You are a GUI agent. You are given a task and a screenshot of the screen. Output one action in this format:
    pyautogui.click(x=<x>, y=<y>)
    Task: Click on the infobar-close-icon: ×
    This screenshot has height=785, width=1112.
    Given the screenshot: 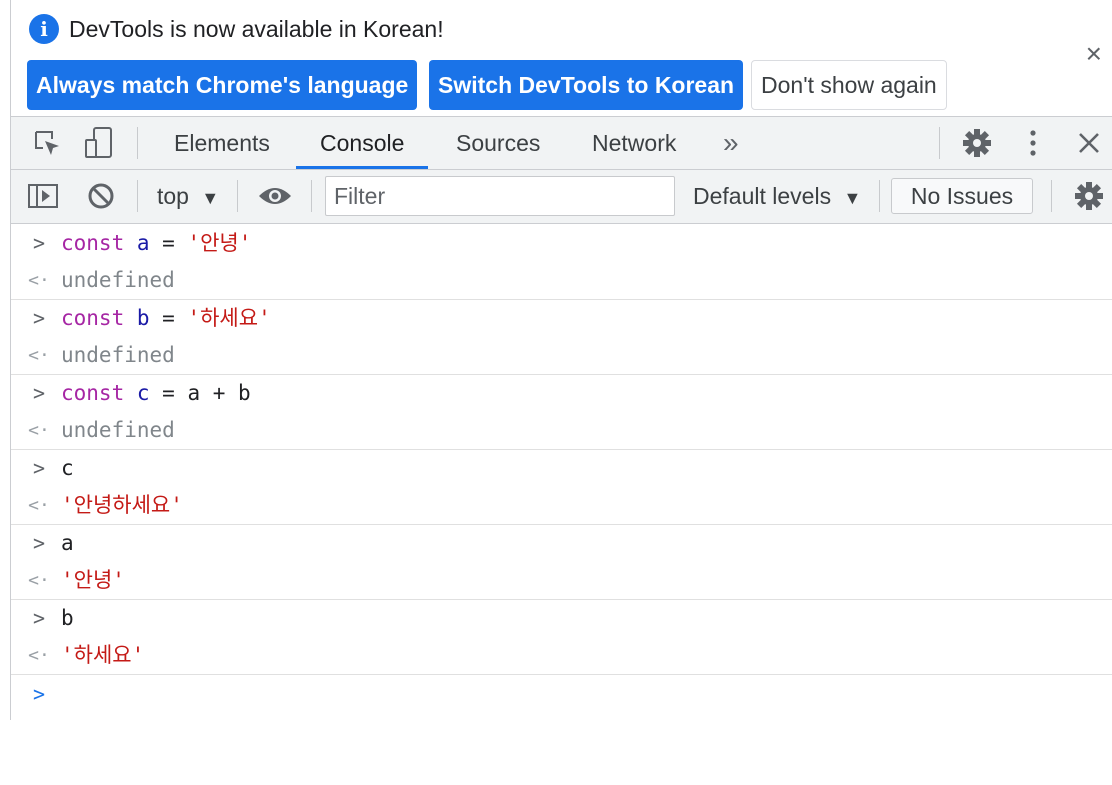 What is the action you would take?
    pyautogui.click(x=1094, y=54)
    